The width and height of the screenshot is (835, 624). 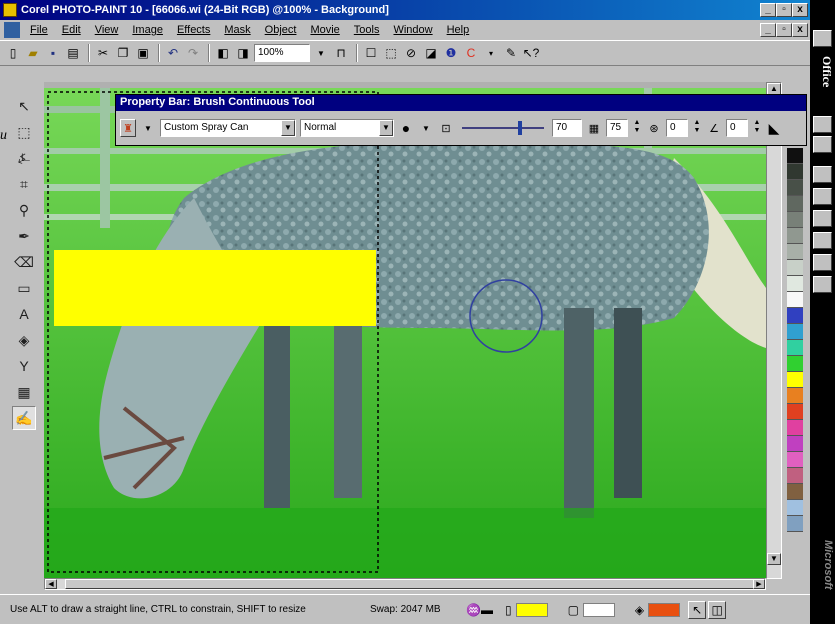 I want to click on paste-icon: ▣, so click(x=143, y=53).